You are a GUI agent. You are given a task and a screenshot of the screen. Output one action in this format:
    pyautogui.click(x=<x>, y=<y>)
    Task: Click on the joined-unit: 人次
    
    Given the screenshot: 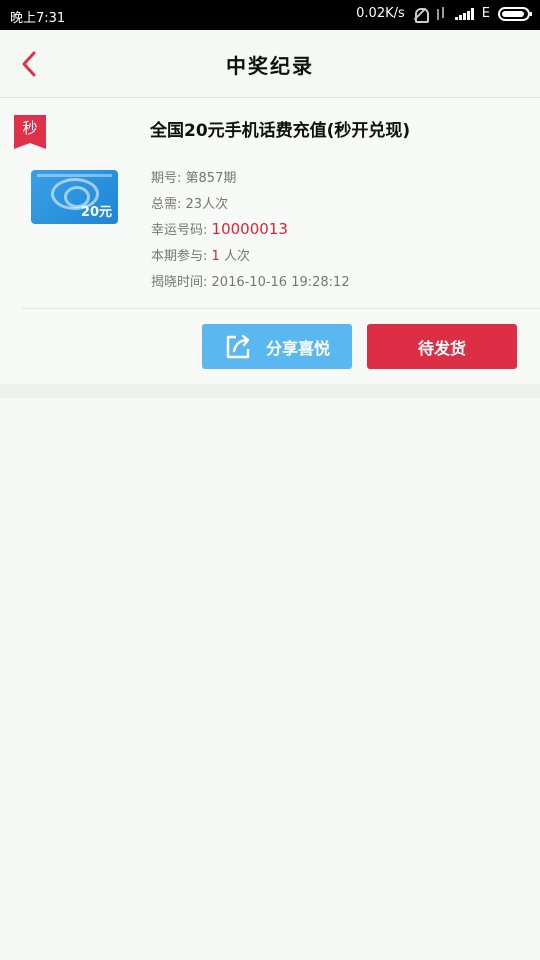 What is the action you would take?
    pyautogui.click(x=236, y=256)
    